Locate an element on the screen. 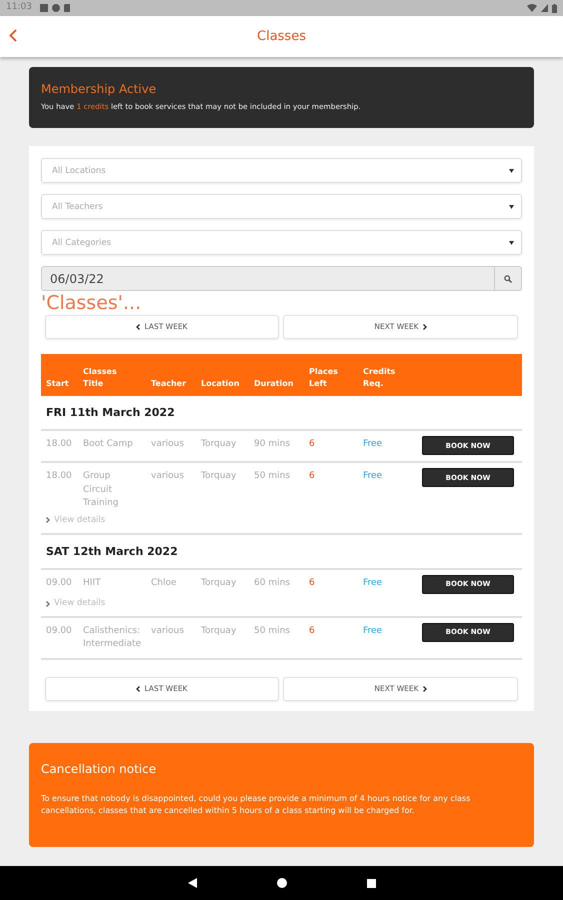 This screenshot has width=563, height=900. column-header: Start is located at coordinates (58, 384).